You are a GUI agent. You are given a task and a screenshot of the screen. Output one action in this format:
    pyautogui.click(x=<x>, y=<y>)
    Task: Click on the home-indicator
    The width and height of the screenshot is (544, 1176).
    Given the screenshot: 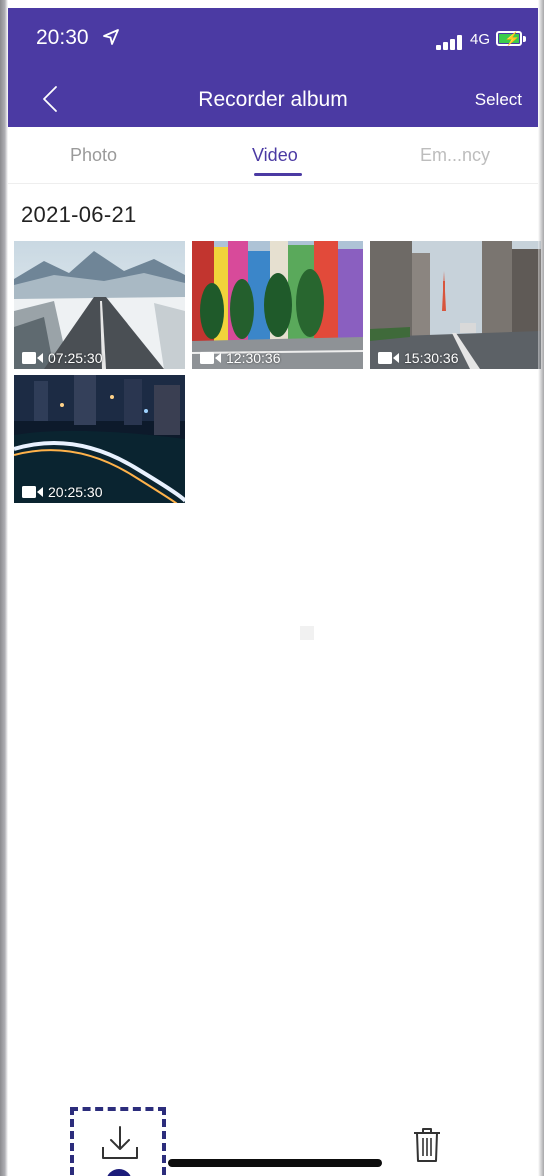 What is the action you would take?
    pyautogui.click(x=275, y=1163)
    